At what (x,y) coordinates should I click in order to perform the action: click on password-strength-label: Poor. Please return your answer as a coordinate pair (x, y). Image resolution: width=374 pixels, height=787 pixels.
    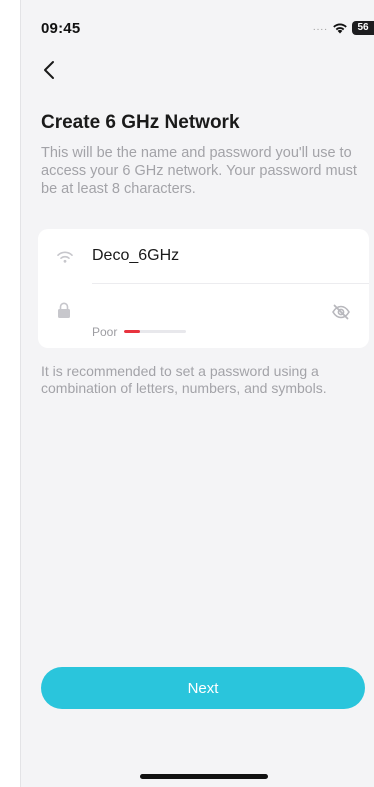
    Looking at the image, I should click on (105, 332).